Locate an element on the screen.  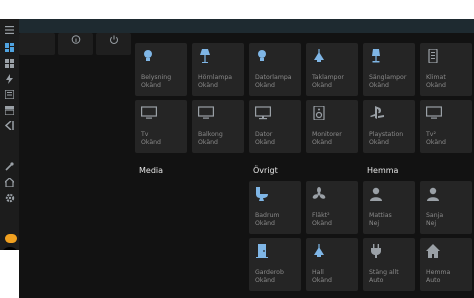
dashboard-icon is located at coordinates (9, 47).